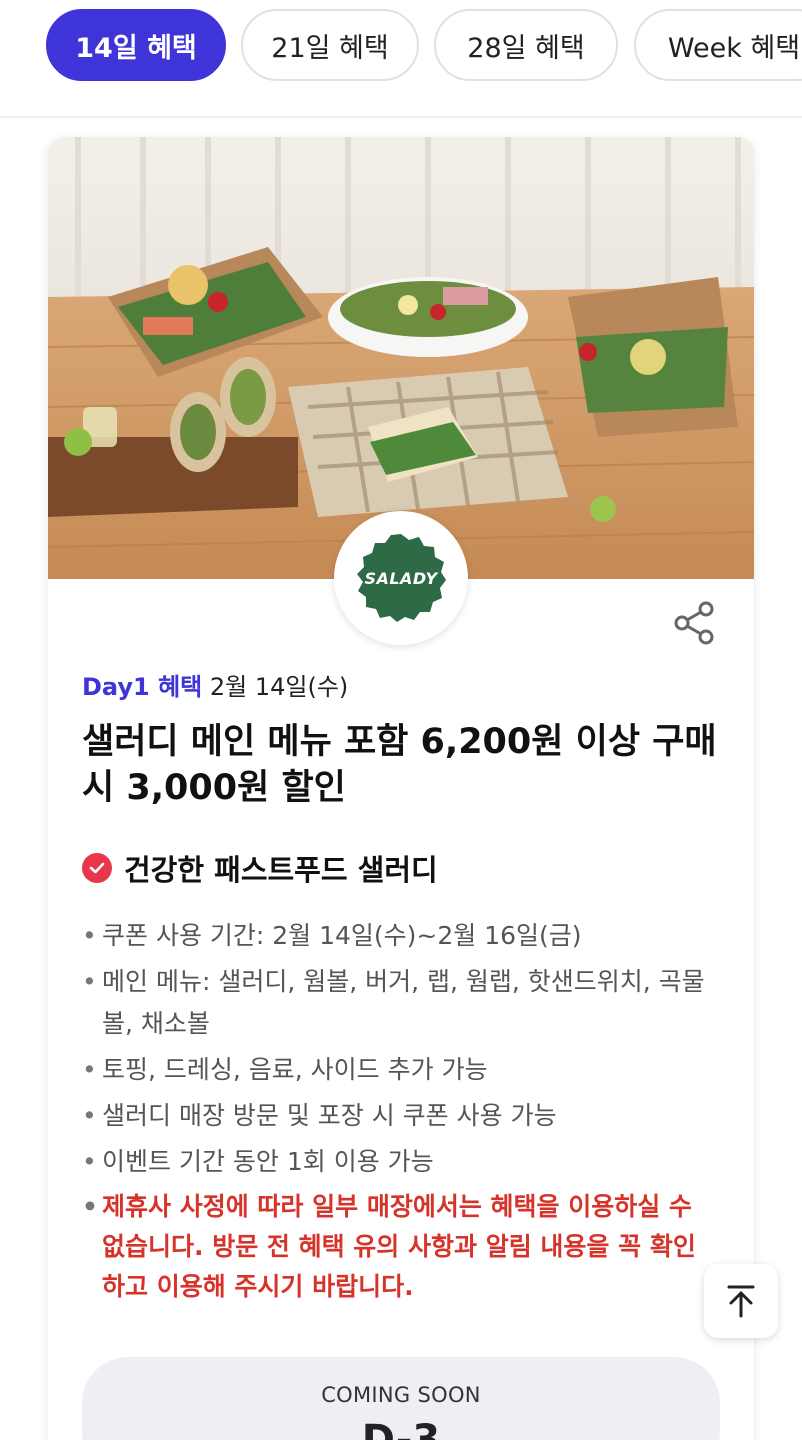 This screenshot has height=1440, width=802. I want to click on brand-logo: SALADY, so click(401, 578).